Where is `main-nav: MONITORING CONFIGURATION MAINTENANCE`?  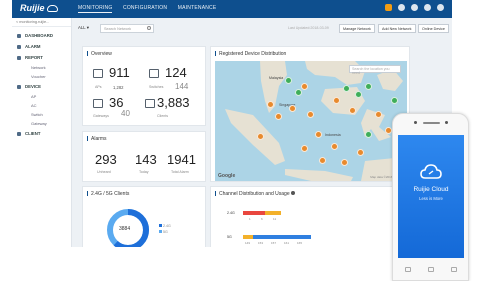
main-nav: MONITORING CONFIGURATION MAINTENANCE is located at coordinates (151, 9).